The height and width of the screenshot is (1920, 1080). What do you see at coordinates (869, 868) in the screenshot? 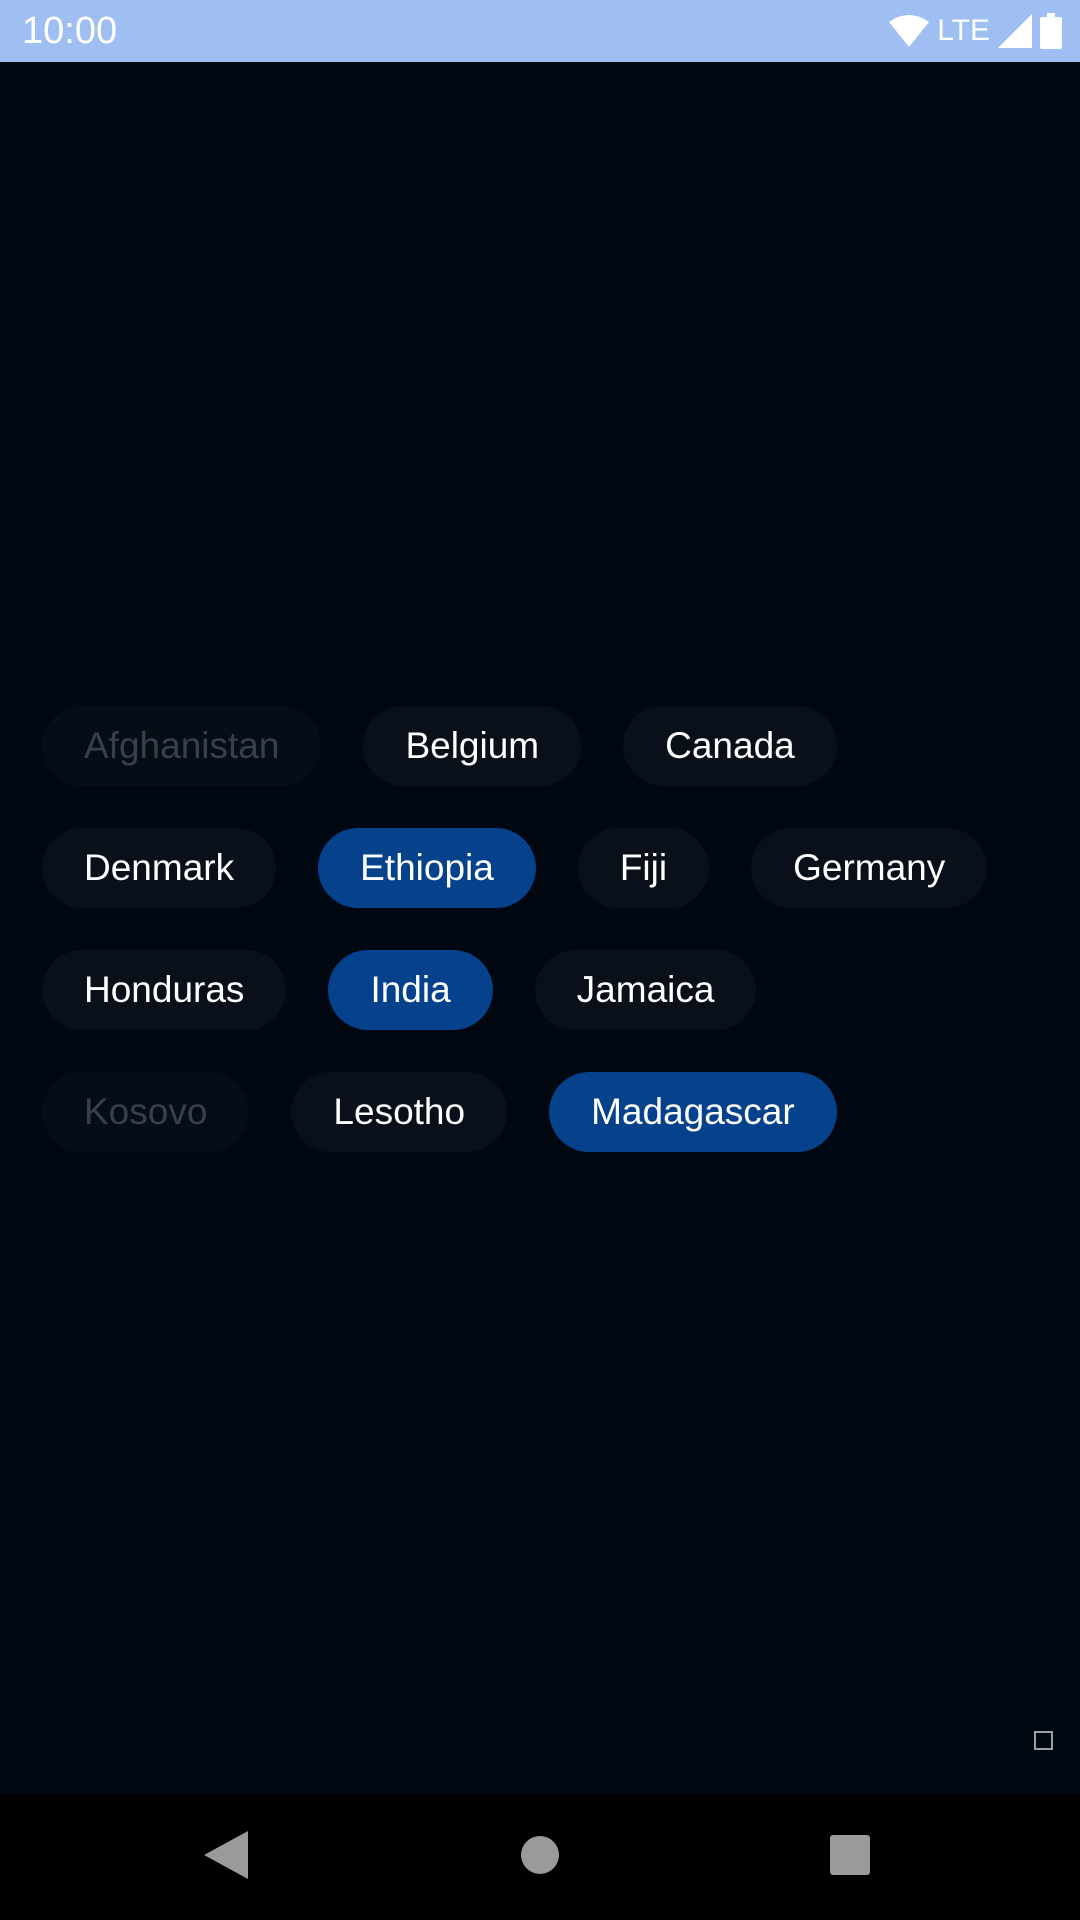
I see `chip-germany: Germany` at bounding box center [869, 868].